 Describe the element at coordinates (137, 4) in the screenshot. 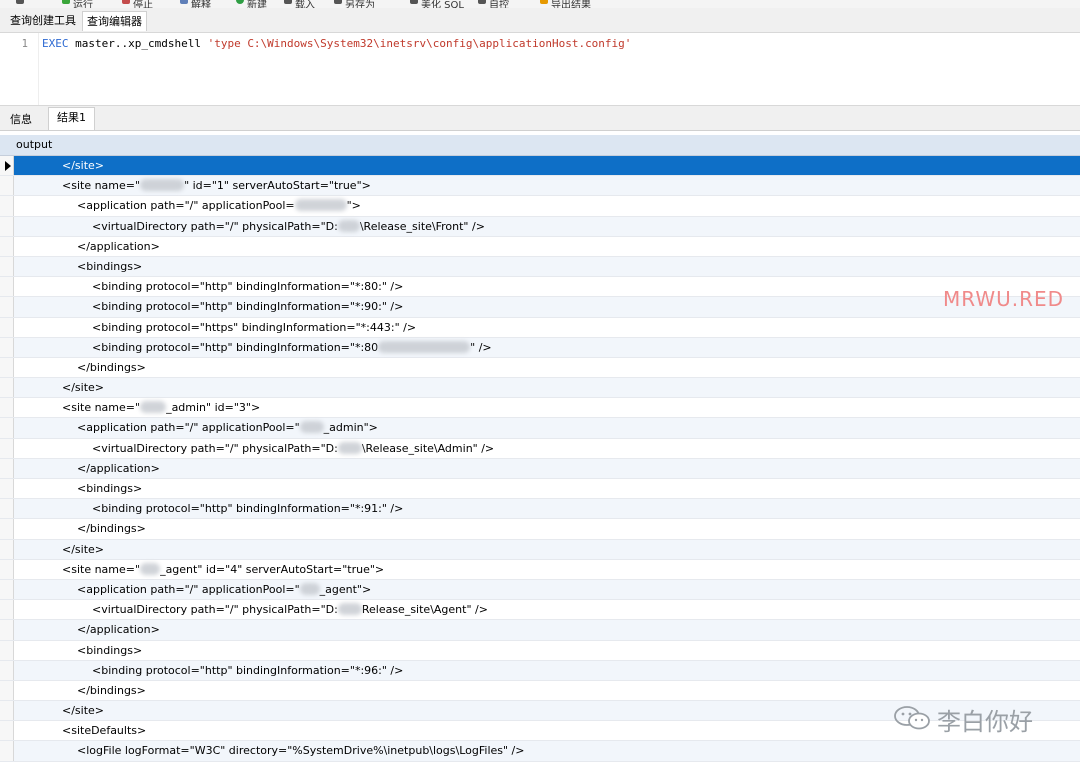

I see `stop-button: 停止` at that location.